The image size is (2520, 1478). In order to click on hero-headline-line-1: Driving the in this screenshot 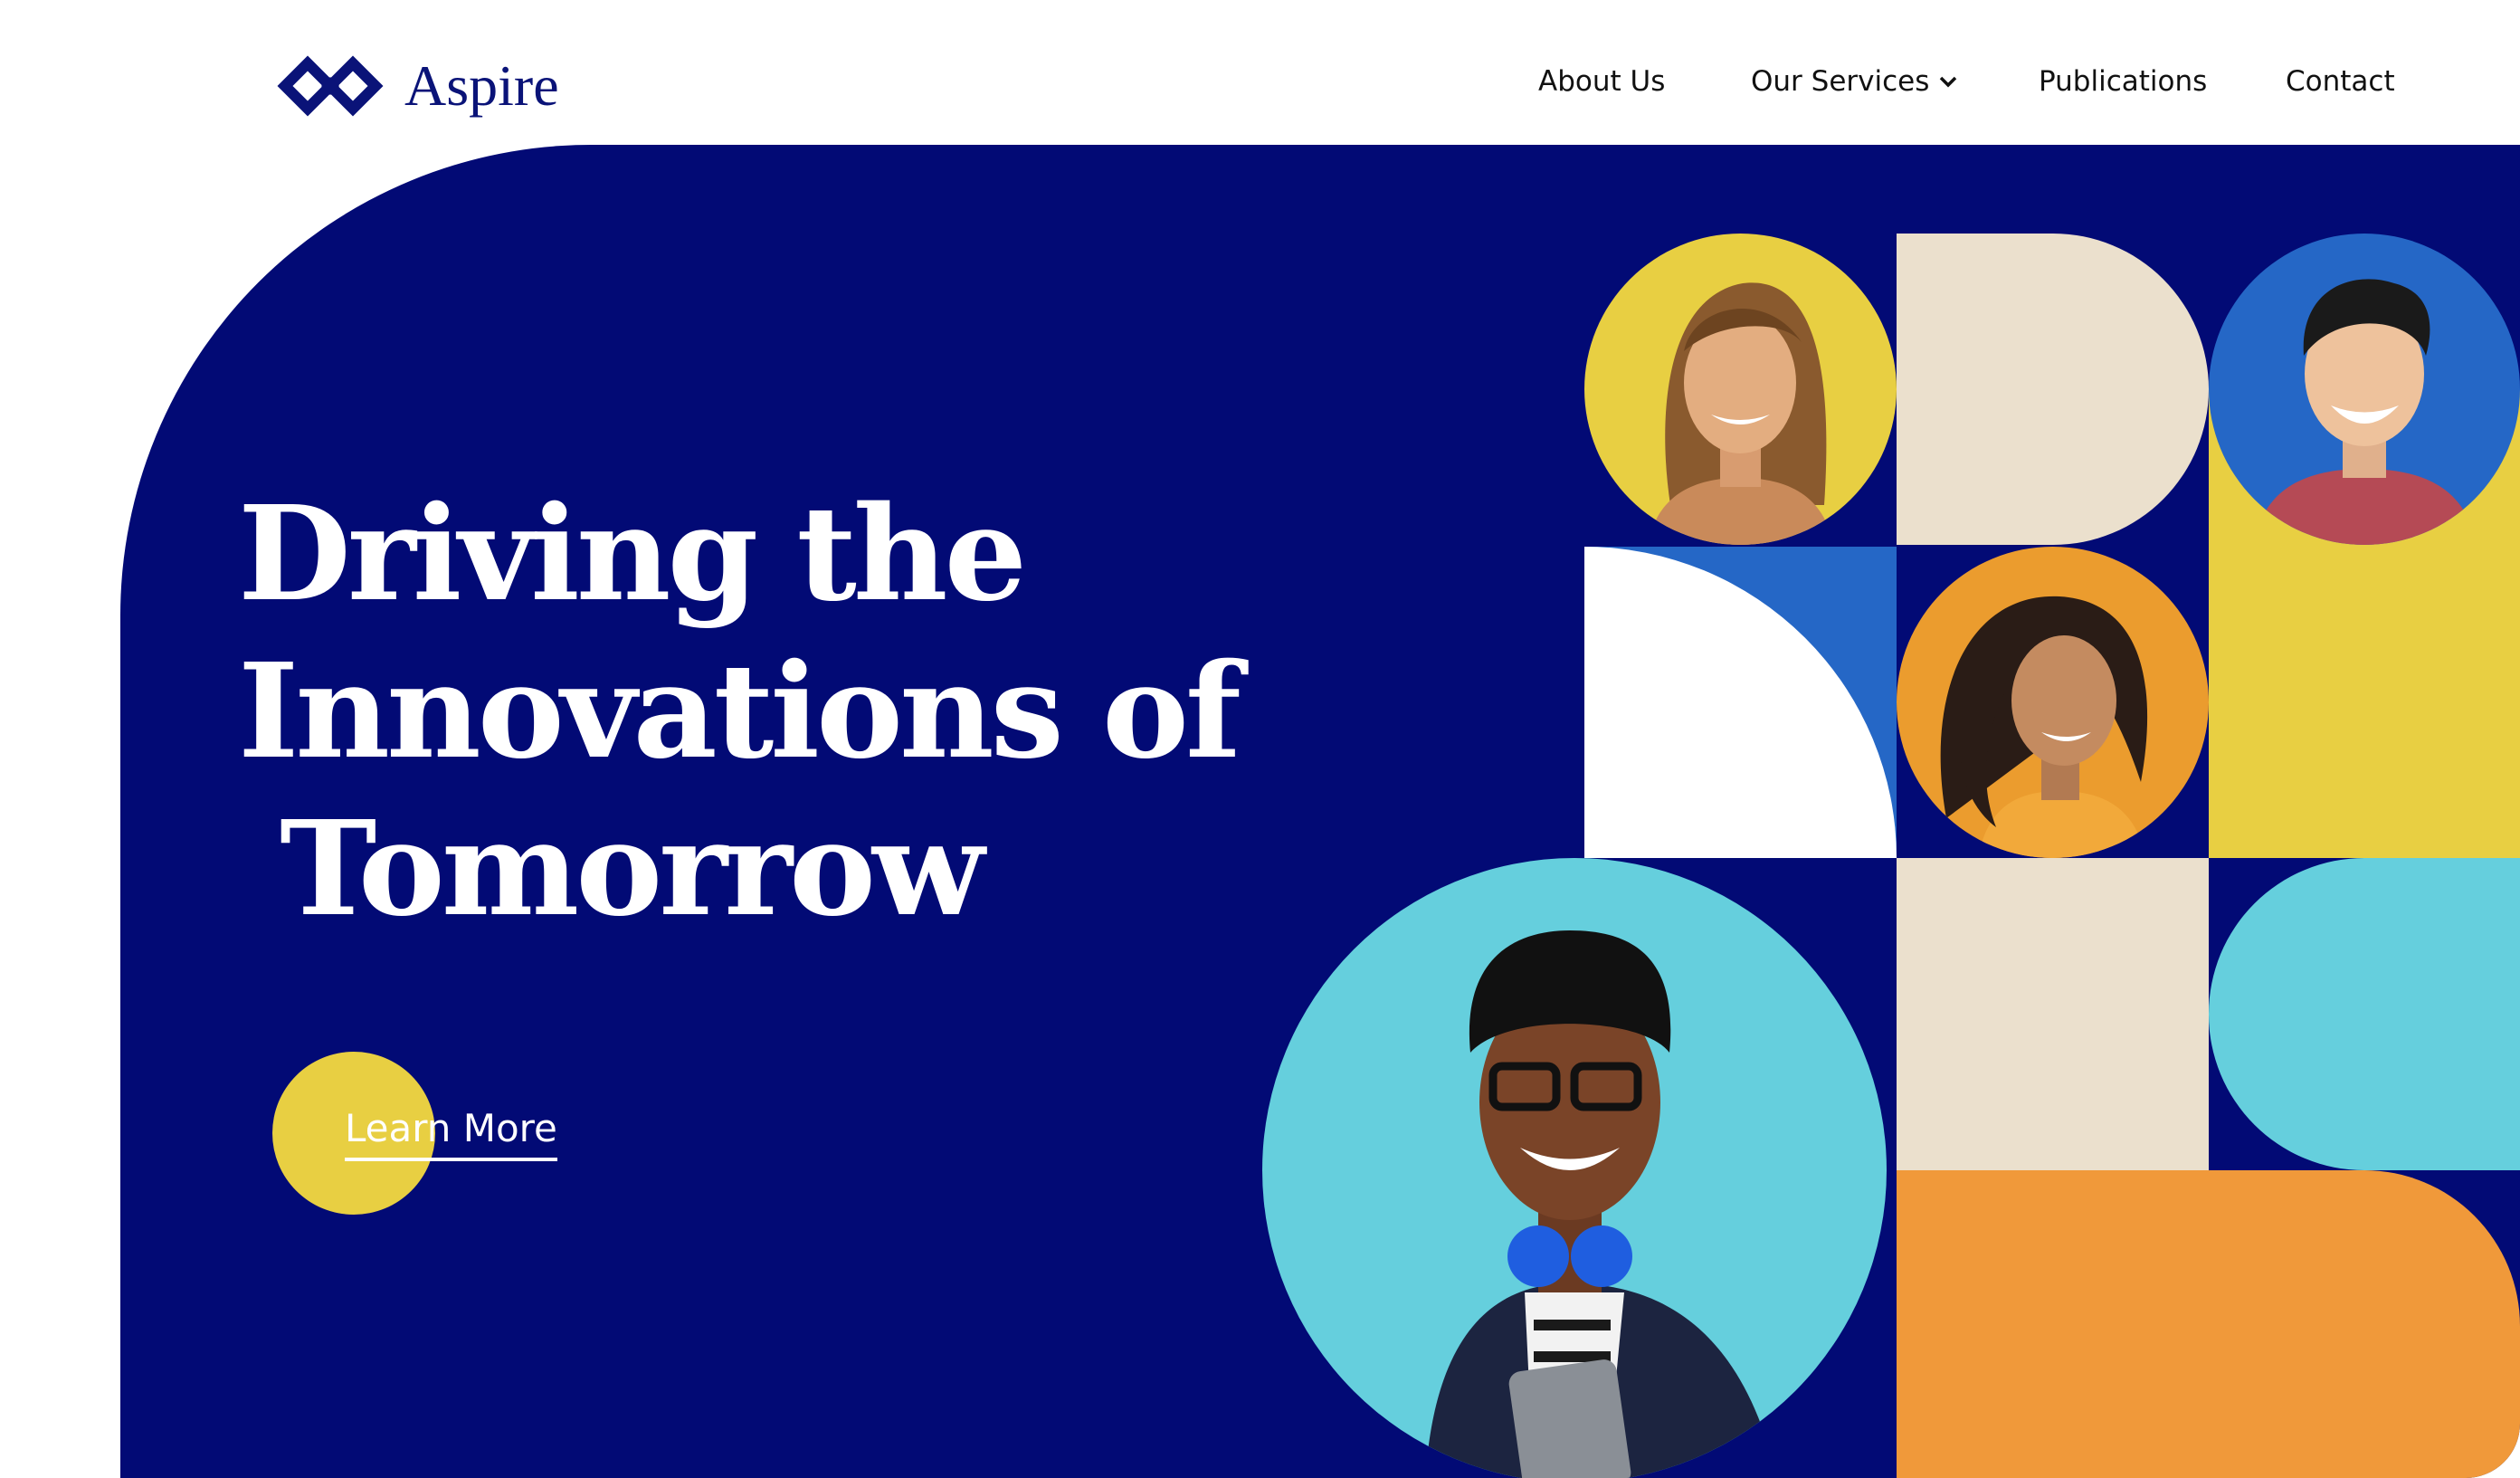, I will do `click(633, 553)`.